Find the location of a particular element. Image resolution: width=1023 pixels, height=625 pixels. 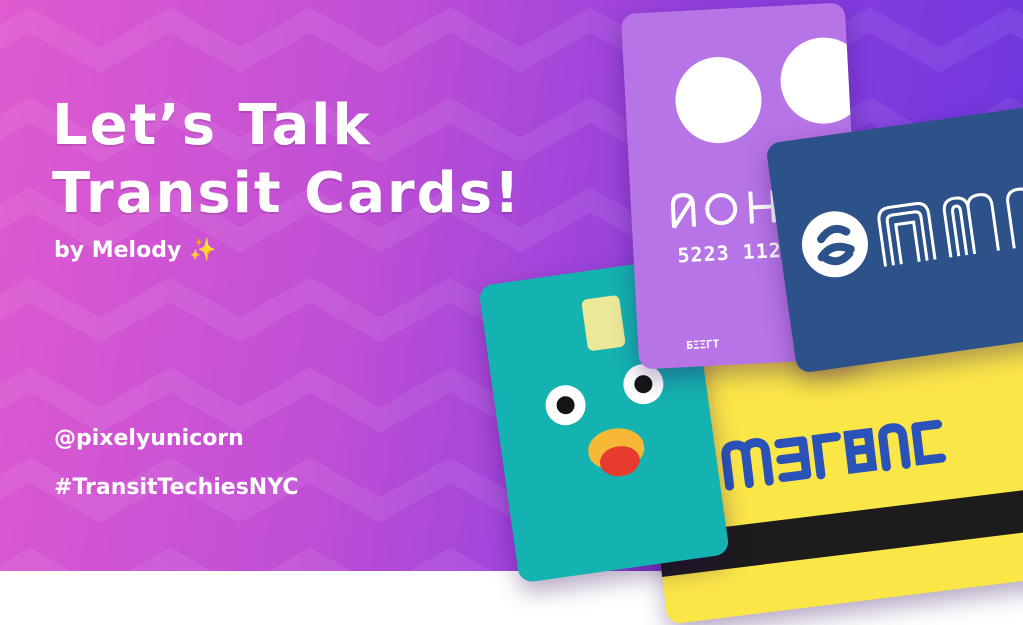

left-eye-icon is located at coordinates (565, 405).